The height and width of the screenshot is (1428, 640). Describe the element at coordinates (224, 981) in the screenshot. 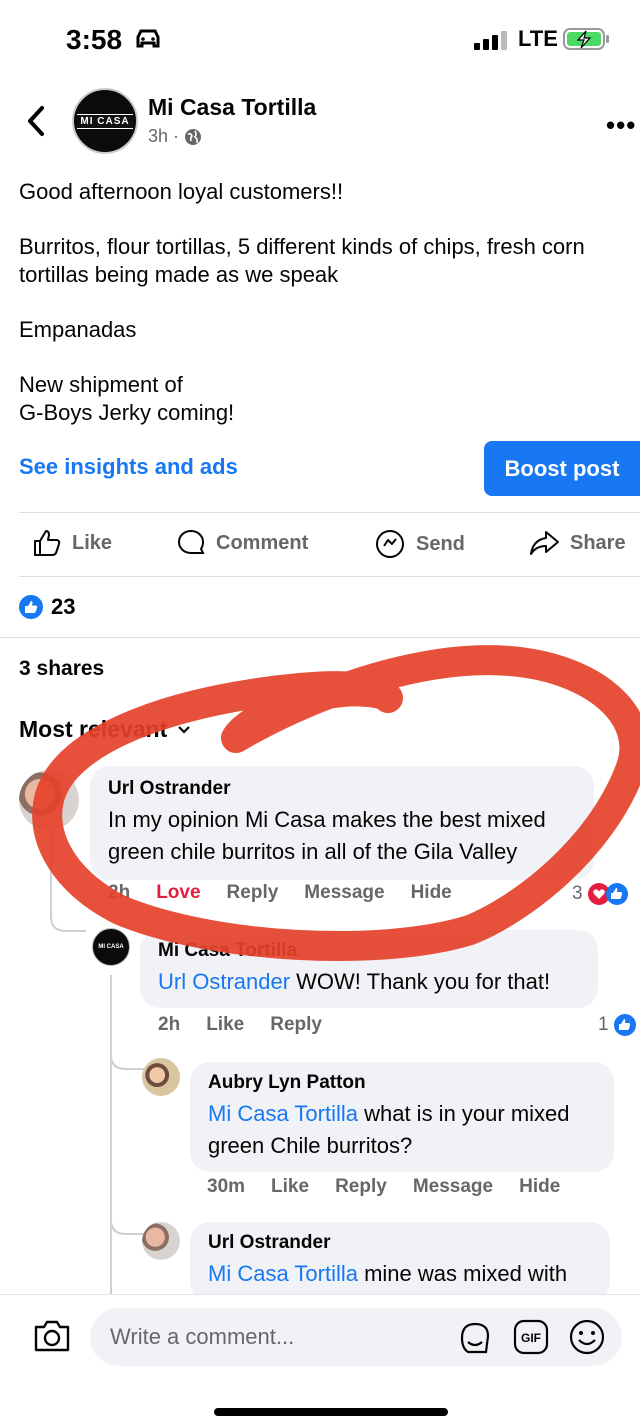

I see `mention-link: Url Ostrander` at that location.